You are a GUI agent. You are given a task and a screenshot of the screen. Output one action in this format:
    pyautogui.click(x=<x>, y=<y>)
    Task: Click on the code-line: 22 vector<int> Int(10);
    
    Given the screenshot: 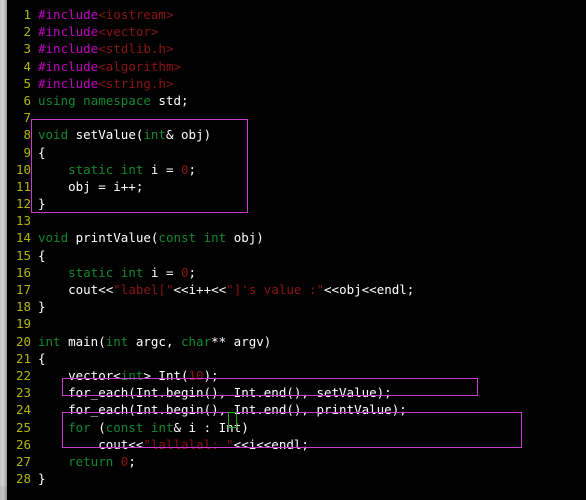 What is the action you would take?
    pyautogui.click(x=296, y=375)
    